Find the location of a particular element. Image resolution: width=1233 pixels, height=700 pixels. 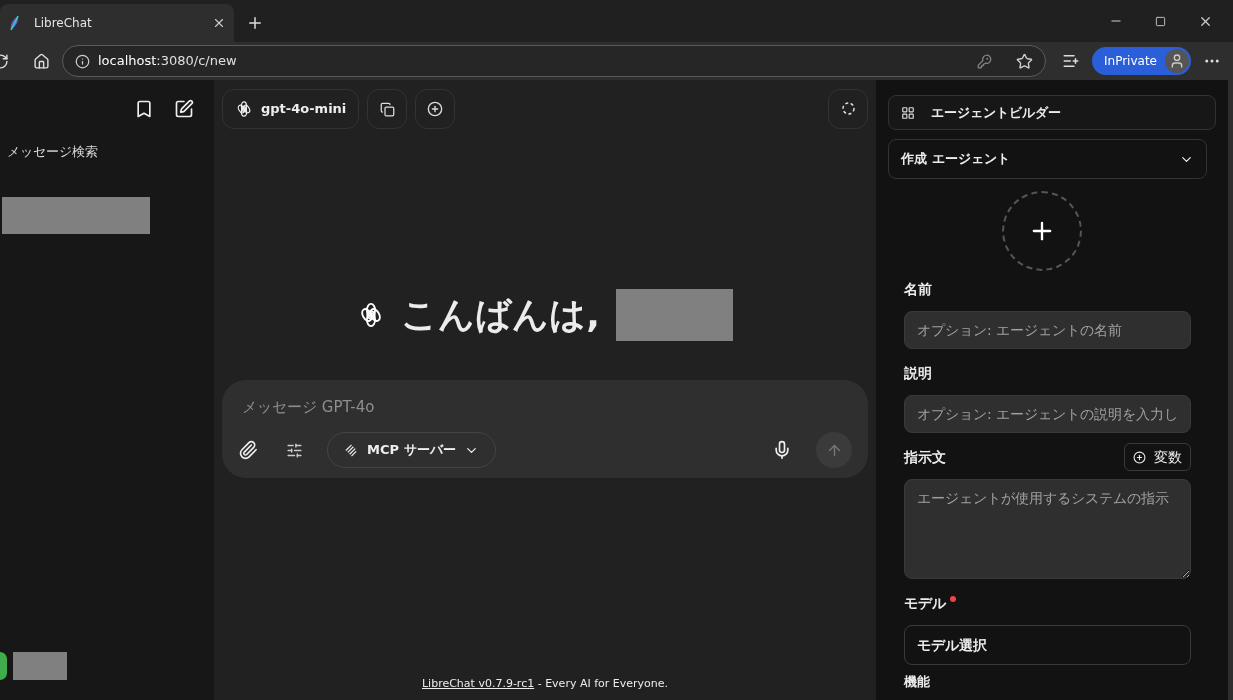

new-tab-icon is located at coordinates (255, 23).